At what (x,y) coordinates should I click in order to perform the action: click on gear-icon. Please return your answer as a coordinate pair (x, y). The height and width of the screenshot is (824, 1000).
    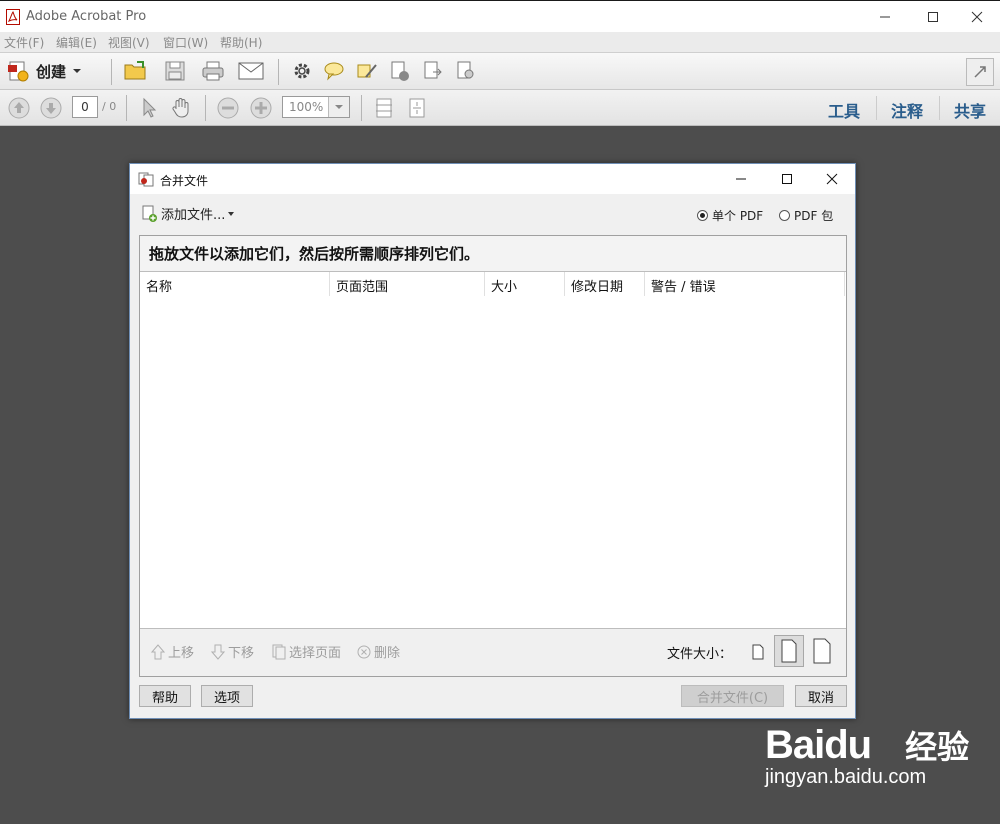
    Looking at the image, I should click on (302, 71).